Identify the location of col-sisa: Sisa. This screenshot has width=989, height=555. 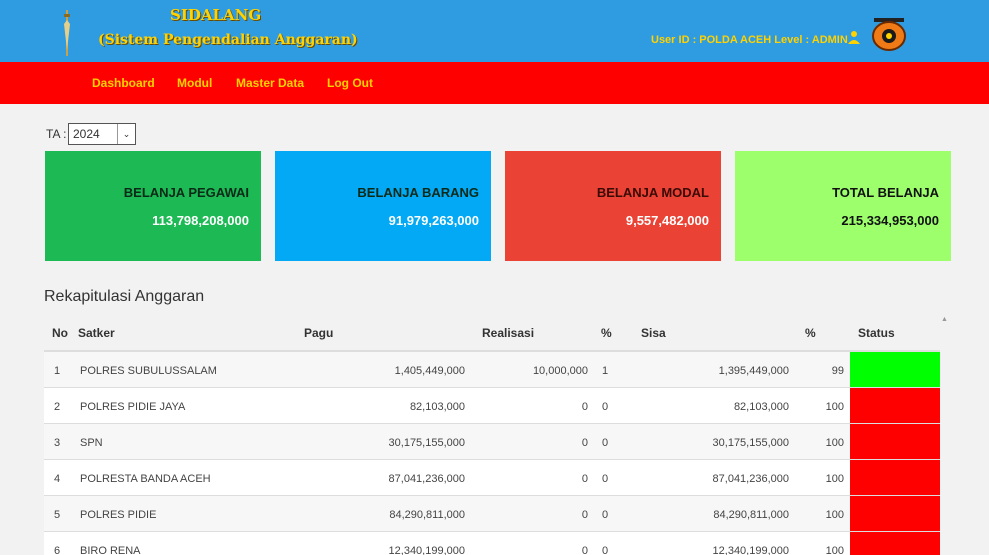
(653, 333).